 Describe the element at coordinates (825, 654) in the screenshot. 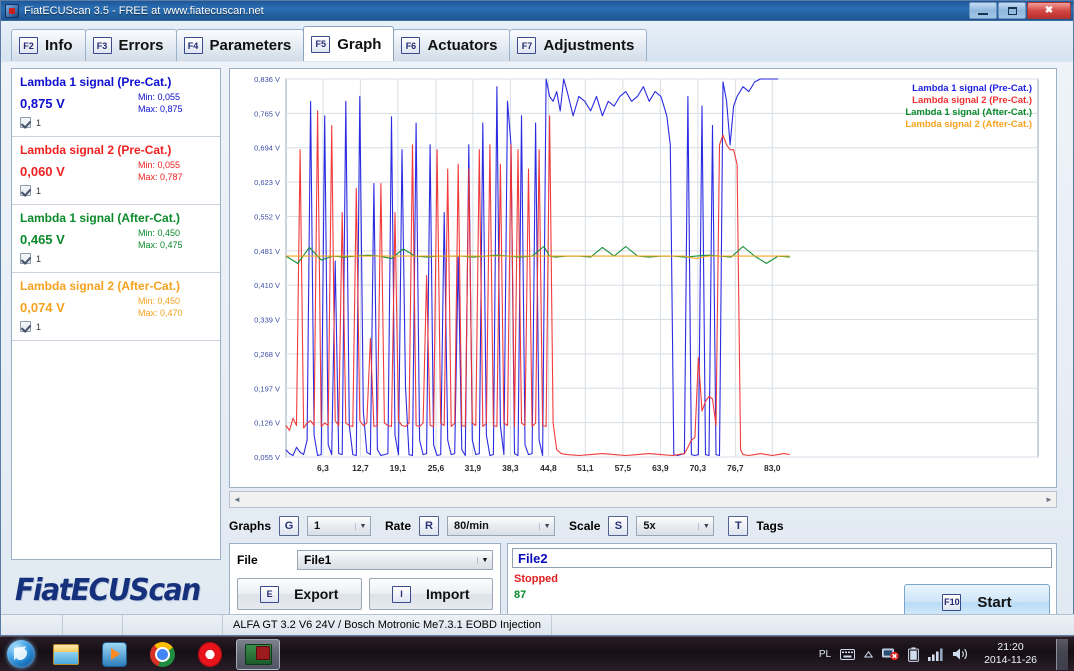

I see `language-indicator: PL` at that location.